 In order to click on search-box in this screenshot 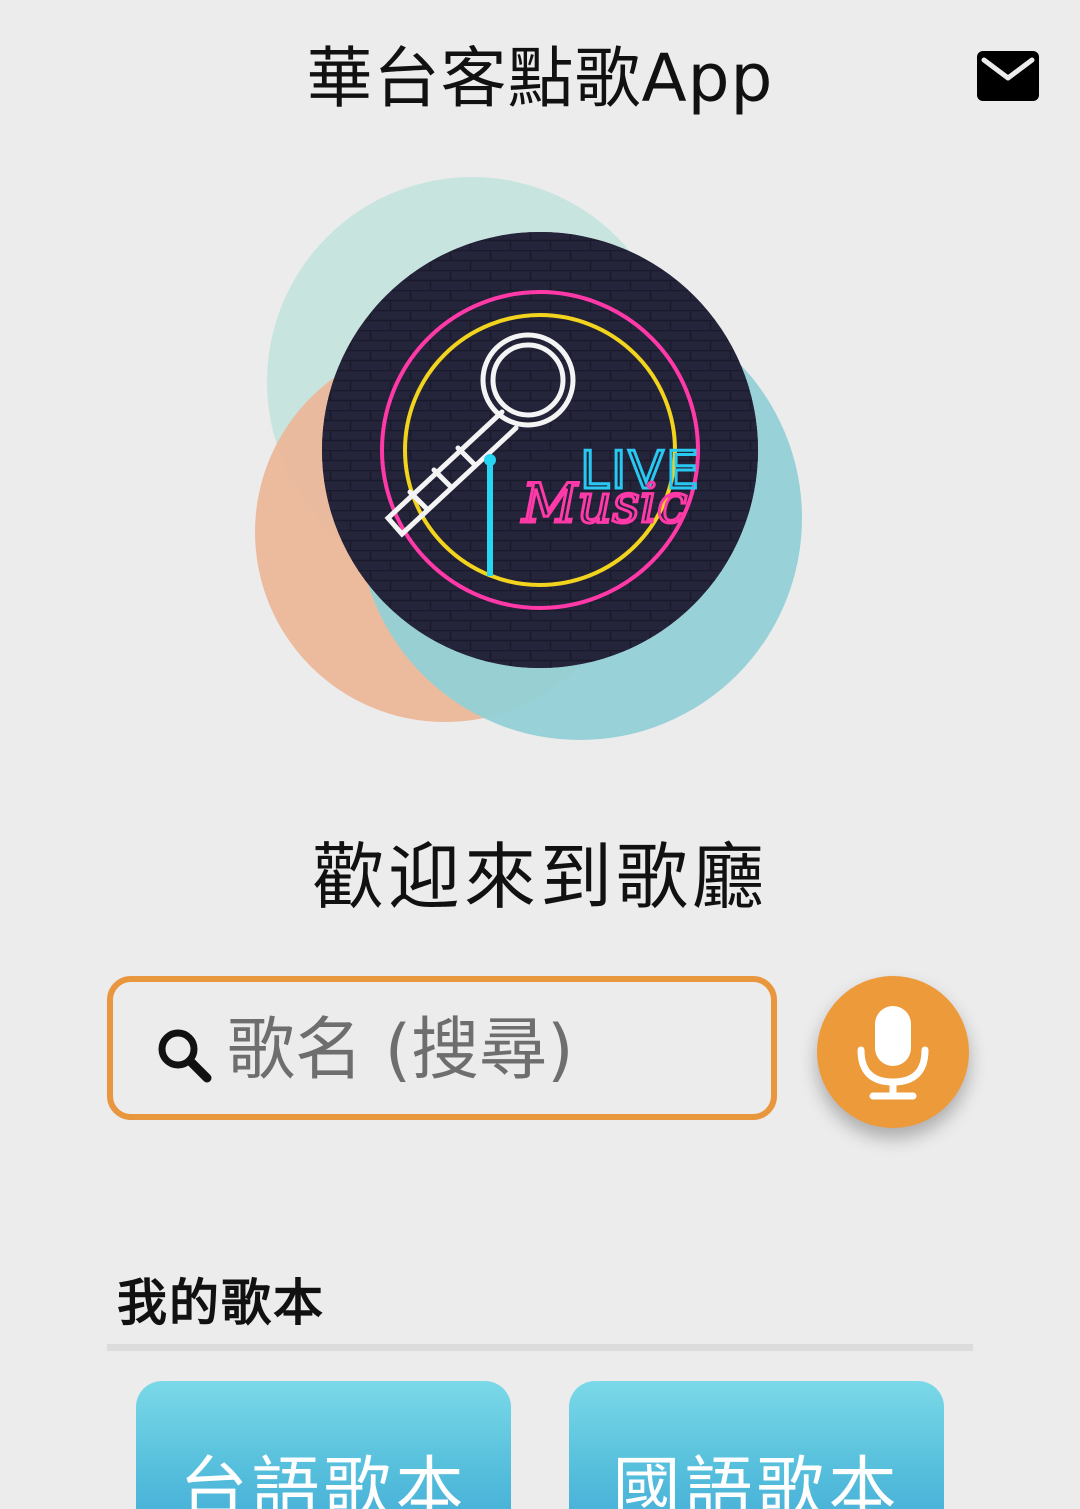, I will do `click(442, 1048)`.